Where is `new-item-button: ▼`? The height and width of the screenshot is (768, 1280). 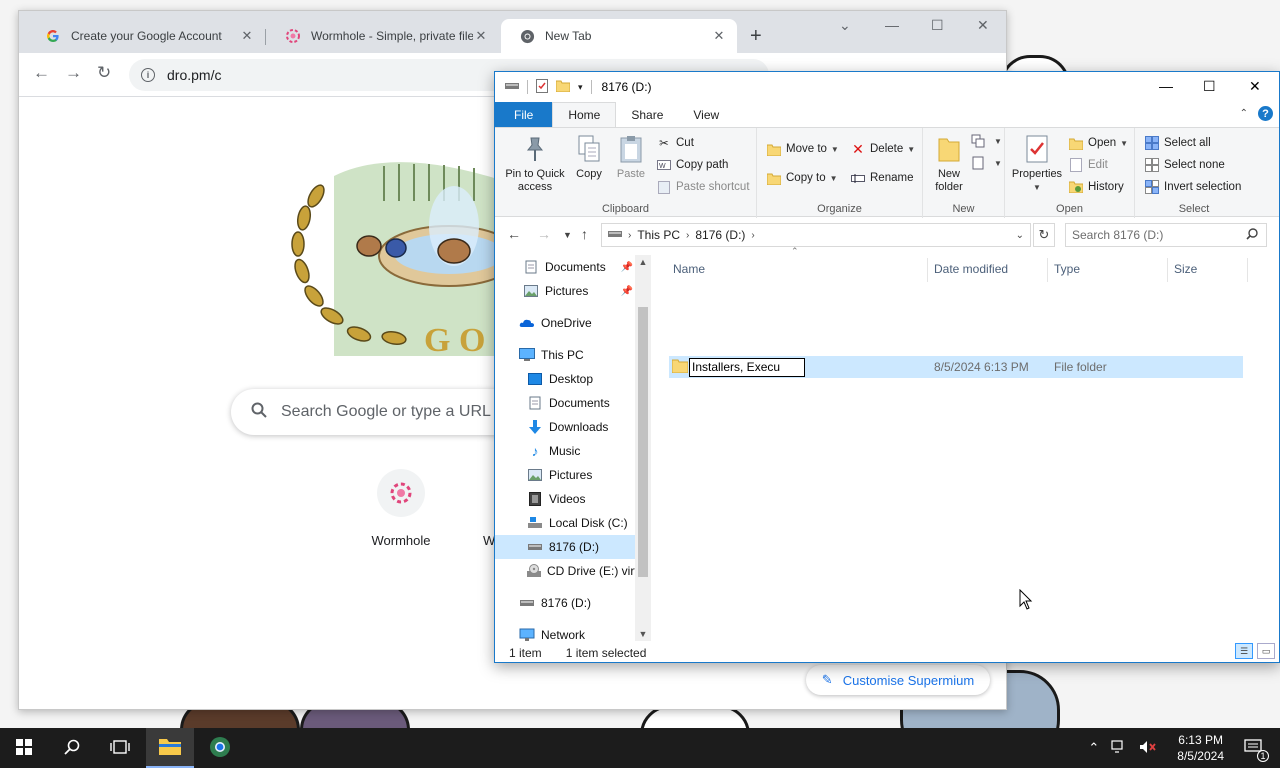
new-item-button: ▼ is located at coordinates (986, 141).